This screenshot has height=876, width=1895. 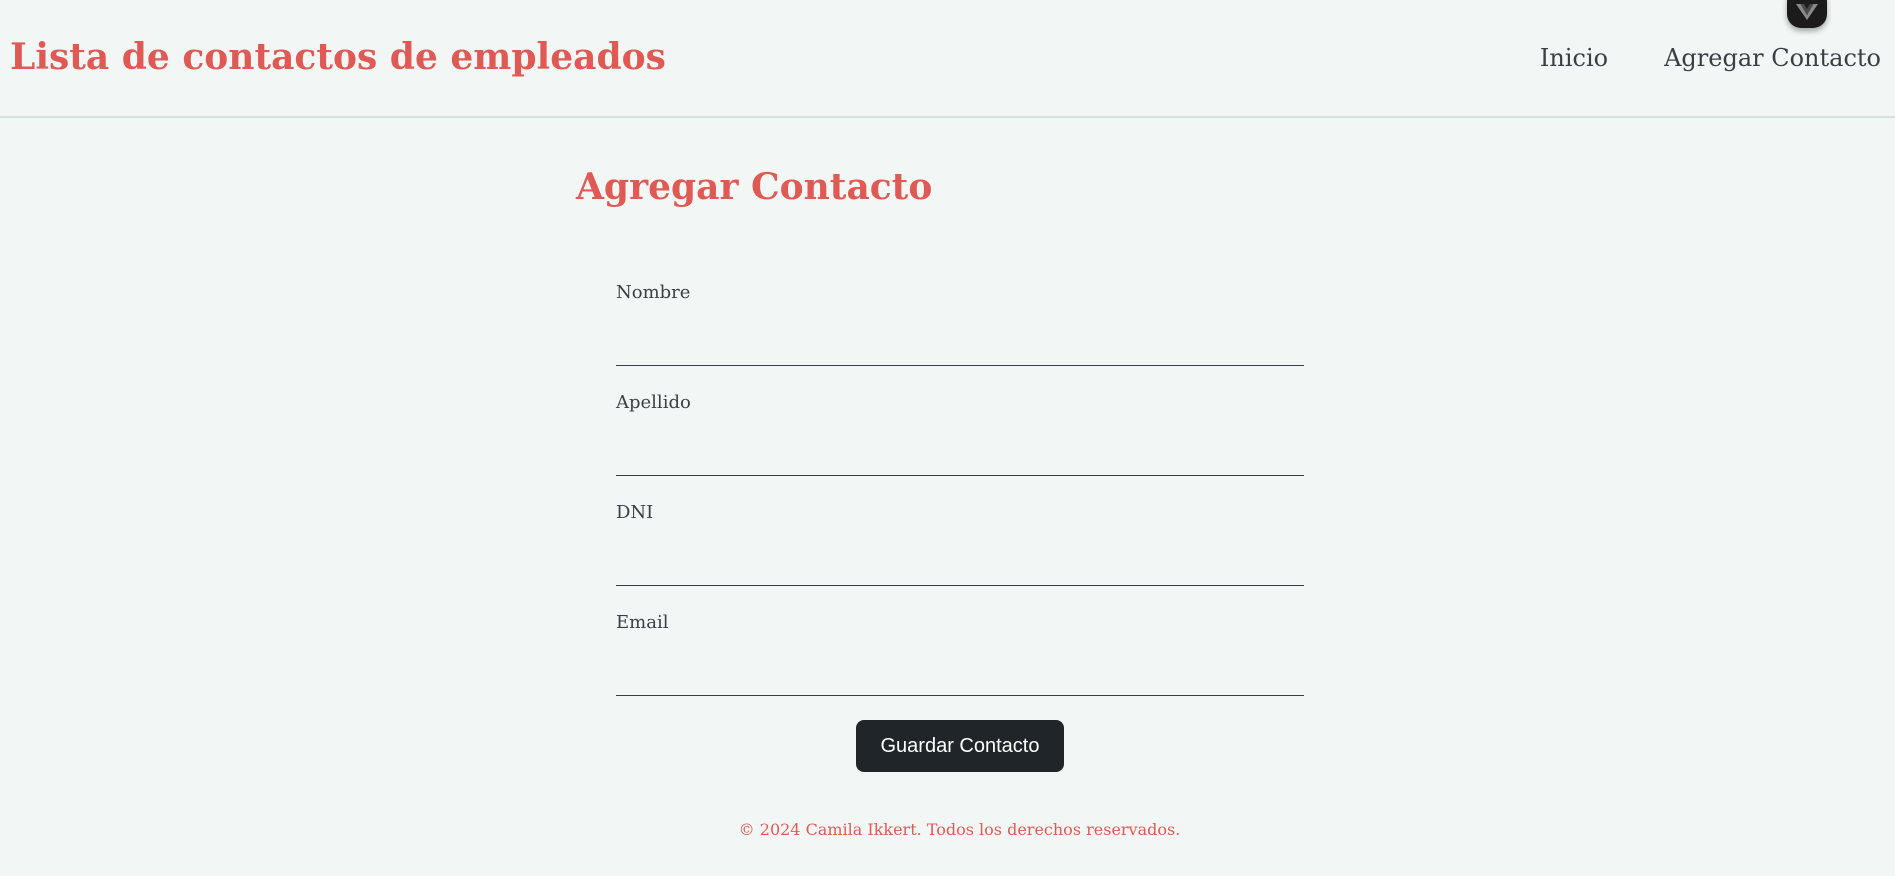 I want to click on field-nombre: Nombre, so click(x=960, y=335).